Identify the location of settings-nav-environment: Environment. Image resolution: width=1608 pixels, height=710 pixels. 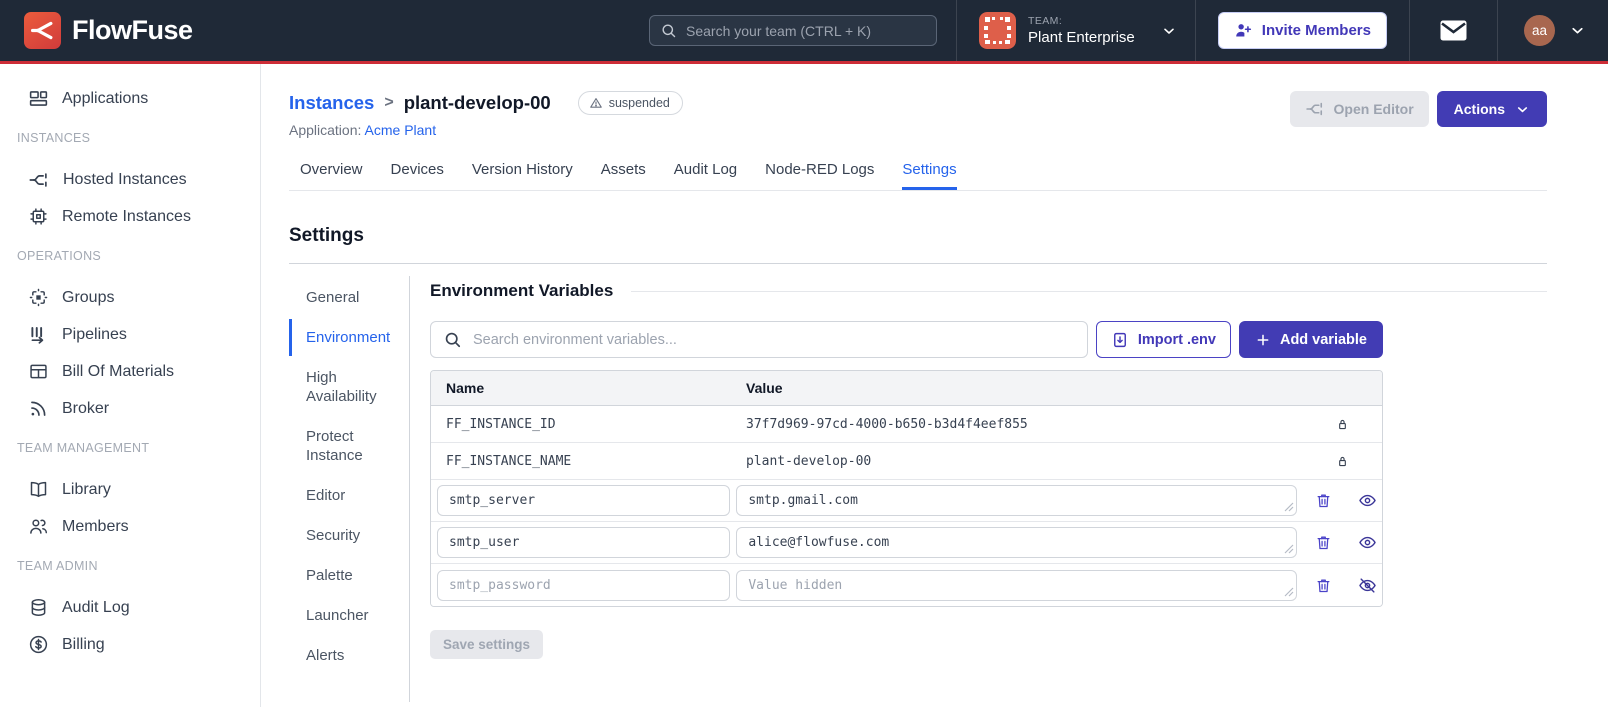
(349, 337).